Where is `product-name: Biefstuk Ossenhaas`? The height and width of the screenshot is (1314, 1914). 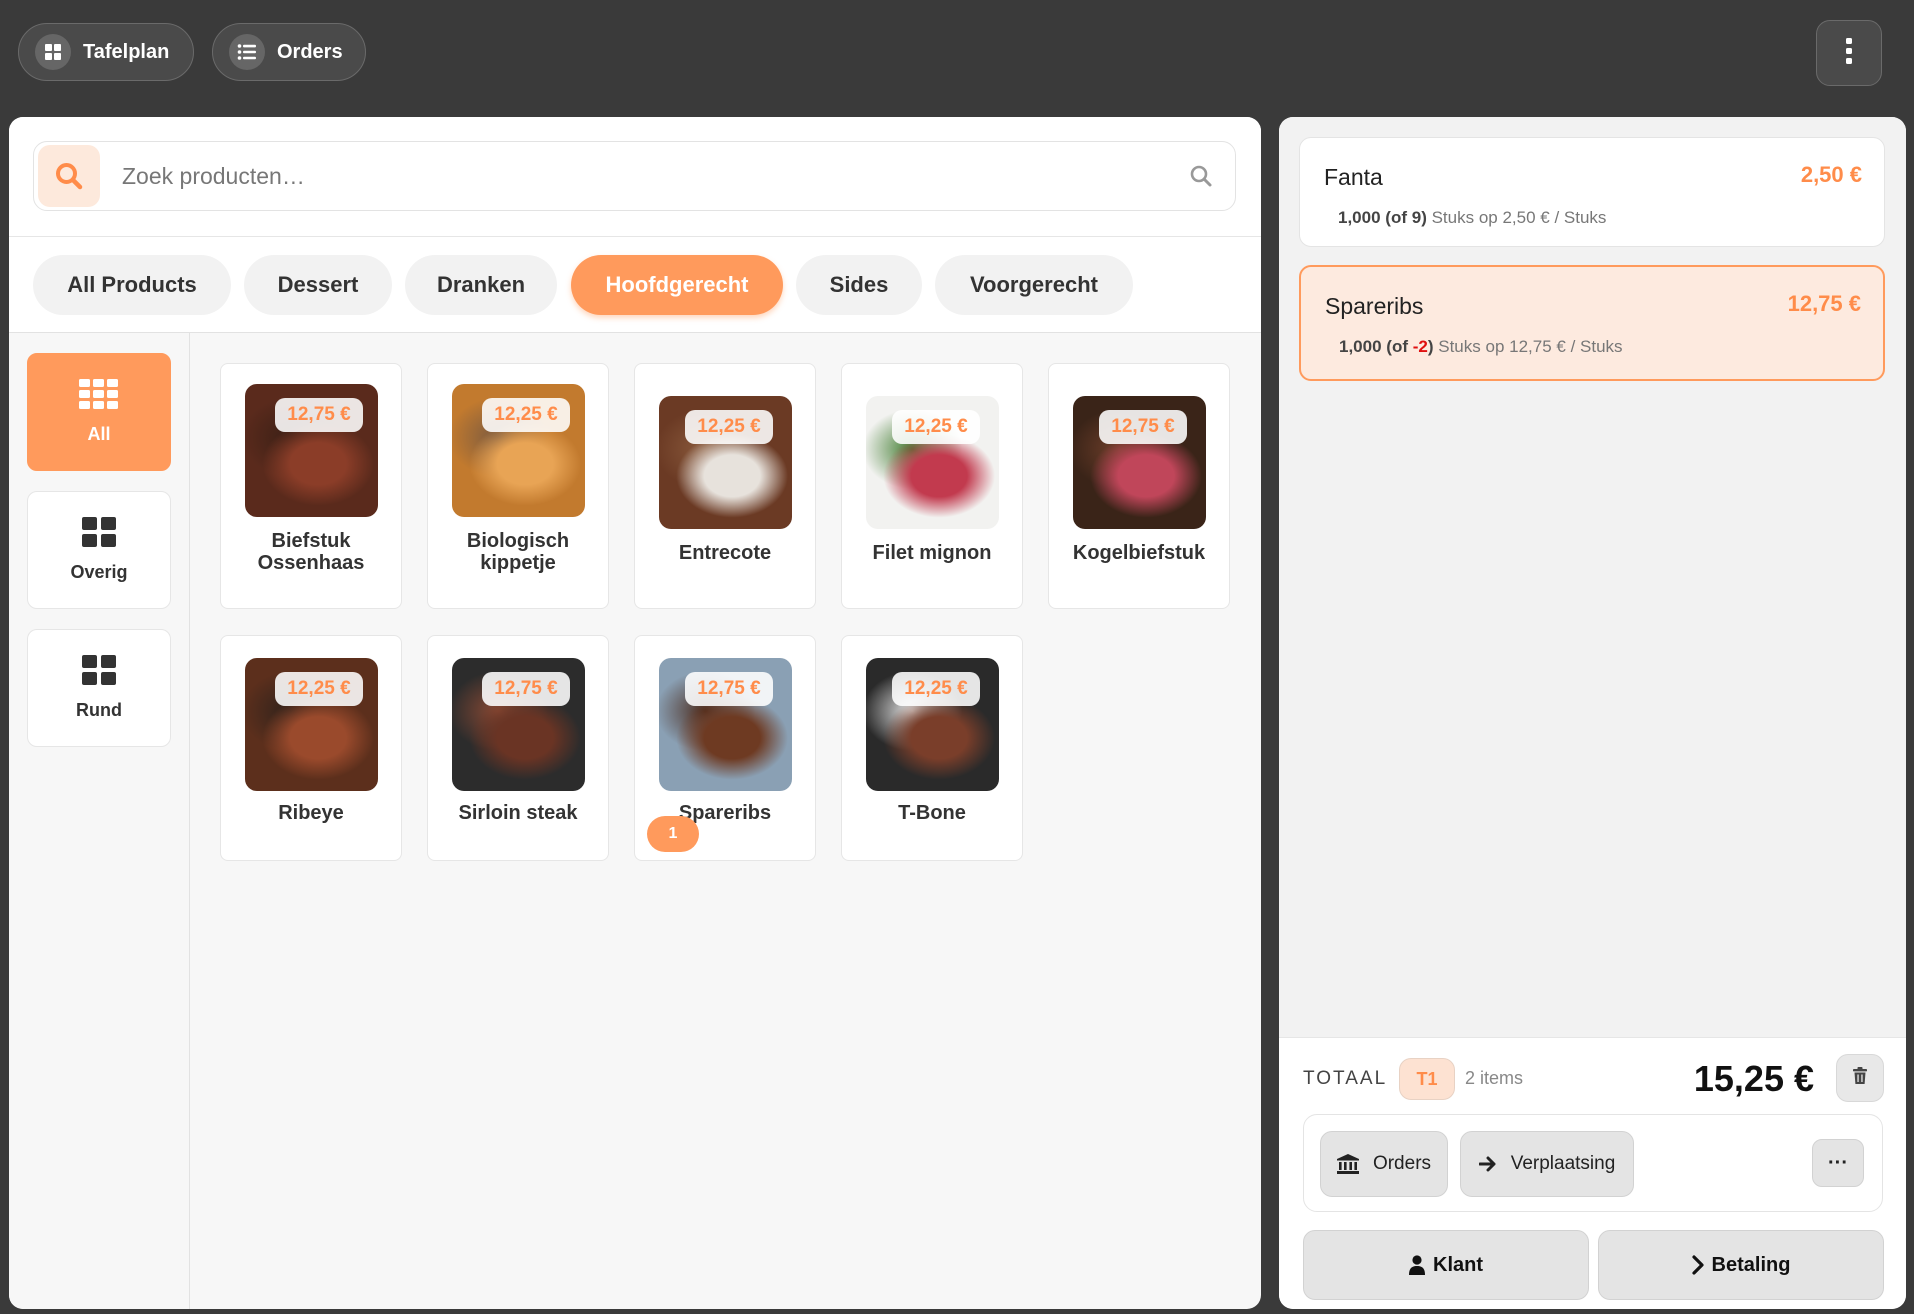
product-name: Biefstuk Ossenhaas is located at coordinates (311, 552).